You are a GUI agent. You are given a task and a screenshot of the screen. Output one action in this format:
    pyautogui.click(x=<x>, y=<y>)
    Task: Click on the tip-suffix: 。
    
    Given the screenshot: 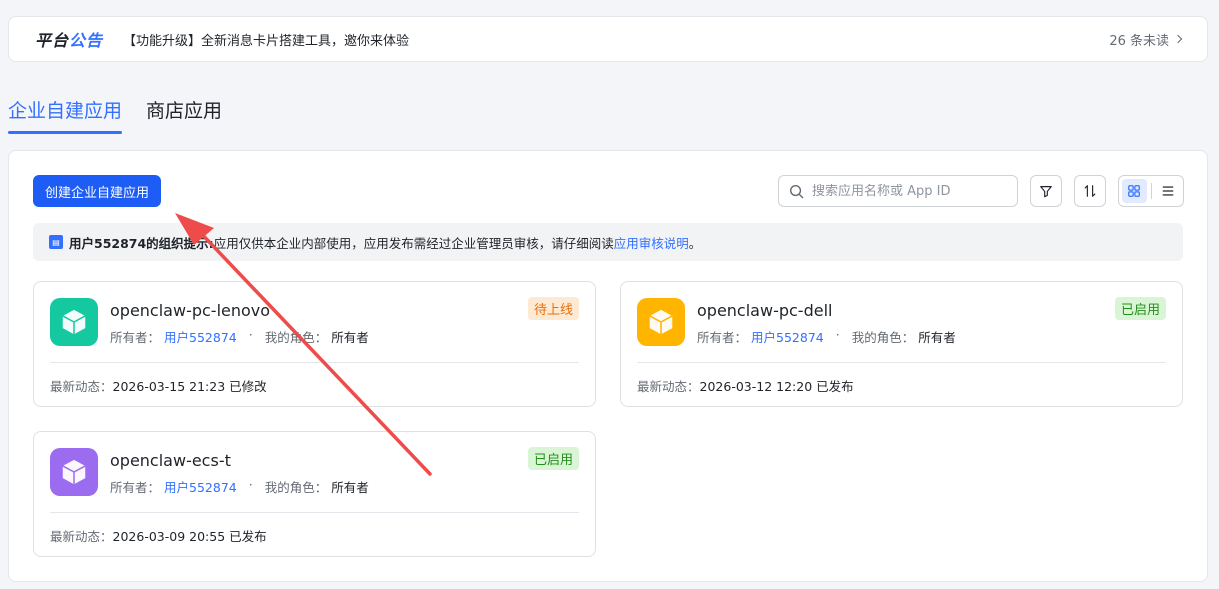 What is the action you would take?
    pyautogui.click(x=695, y=243)
    